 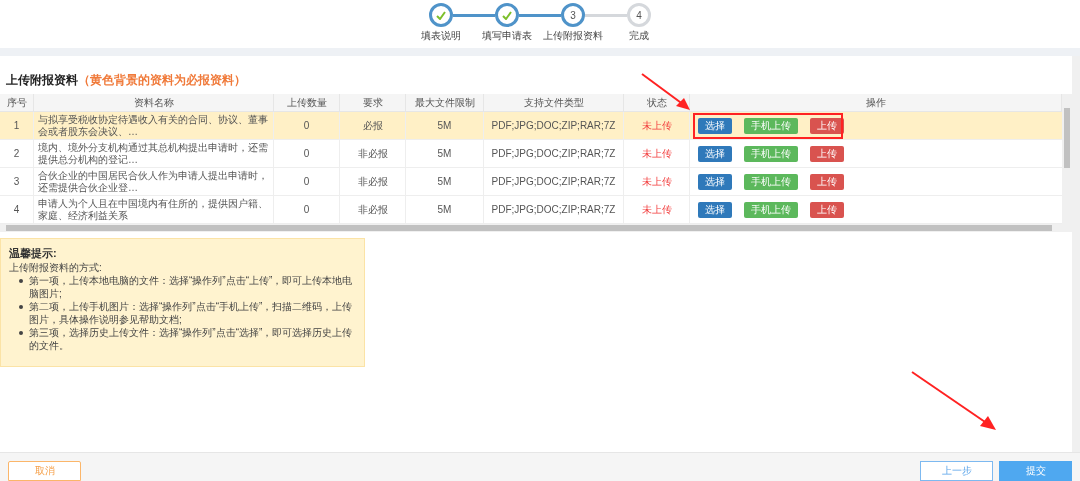 What do you see at coordinates (191, 313) in the screenshot?
I see `tip-item: 第二项，上传手机图片：选择“操作列”点击“手机上传”，扫描二维码，上传图片，具体操作说明参见帮助文档;` at bounding box center [191, 313].